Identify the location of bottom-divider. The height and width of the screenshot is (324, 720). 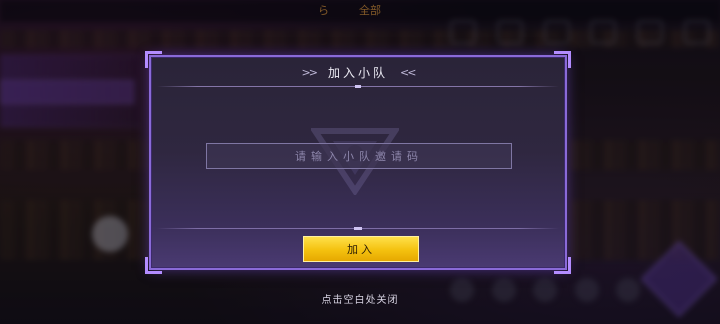
(358, 228).